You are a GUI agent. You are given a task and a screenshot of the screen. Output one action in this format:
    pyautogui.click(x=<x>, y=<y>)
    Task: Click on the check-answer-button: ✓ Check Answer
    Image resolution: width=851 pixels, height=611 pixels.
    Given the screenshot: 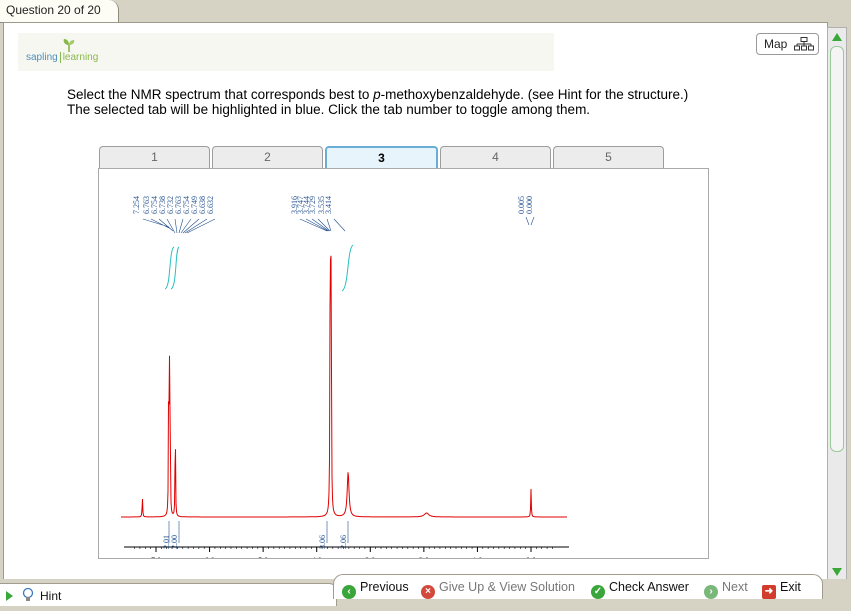 What is the action you would take?
    pyautogui.click(x=640, y=589)
    